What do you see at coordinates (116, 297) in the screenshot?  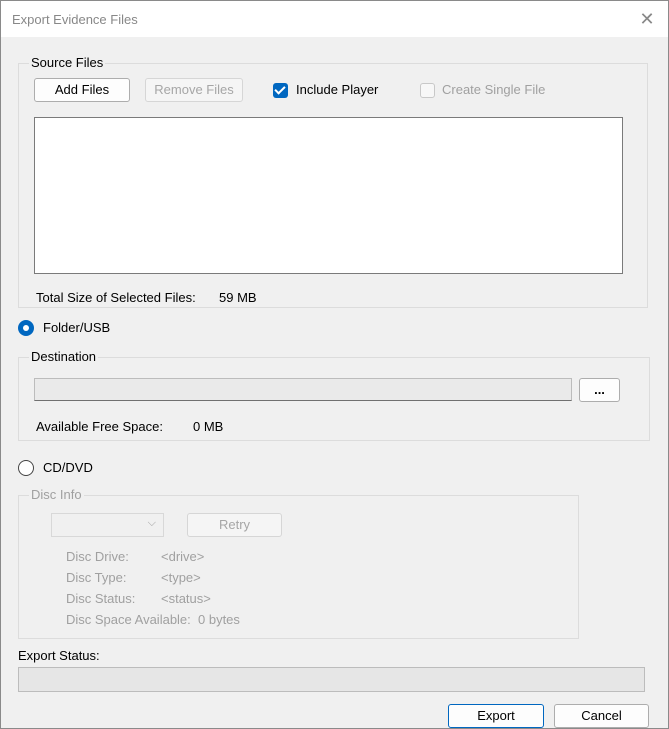 I see `total-size-label: Total Size of Selected Files:` at bounding box center [116, 297].